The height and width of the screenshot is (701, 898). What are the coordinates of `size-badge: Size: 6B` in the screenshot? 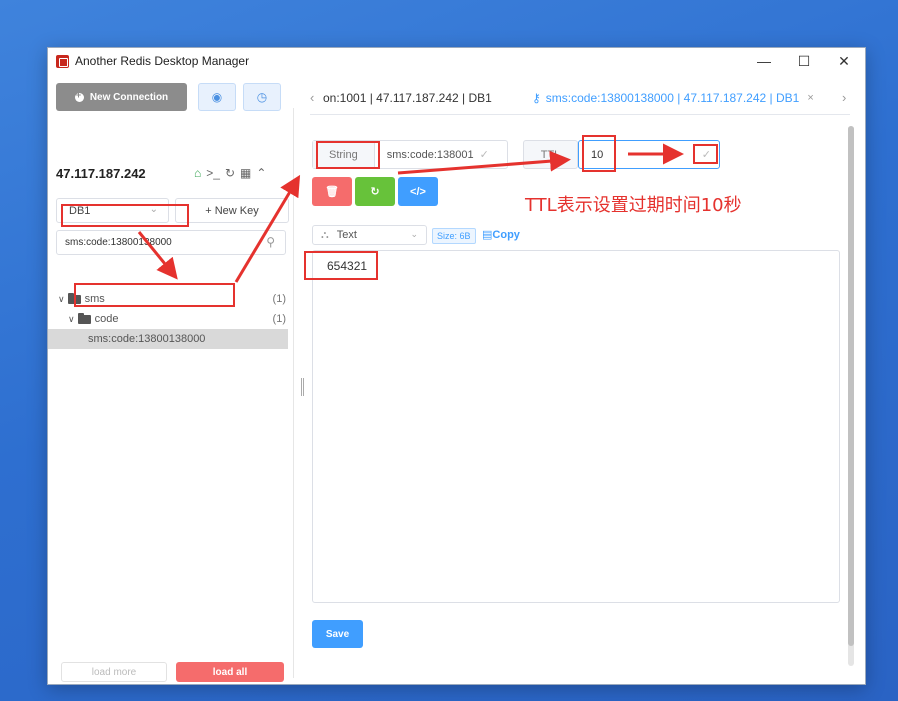 It's located at (454, 236).